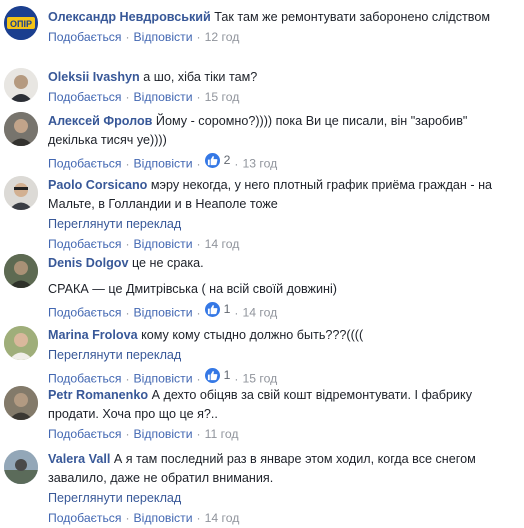 This screenshot has height=528, width=524. I want to click on comment-author: Алексей Фролов, so click(100, 121).